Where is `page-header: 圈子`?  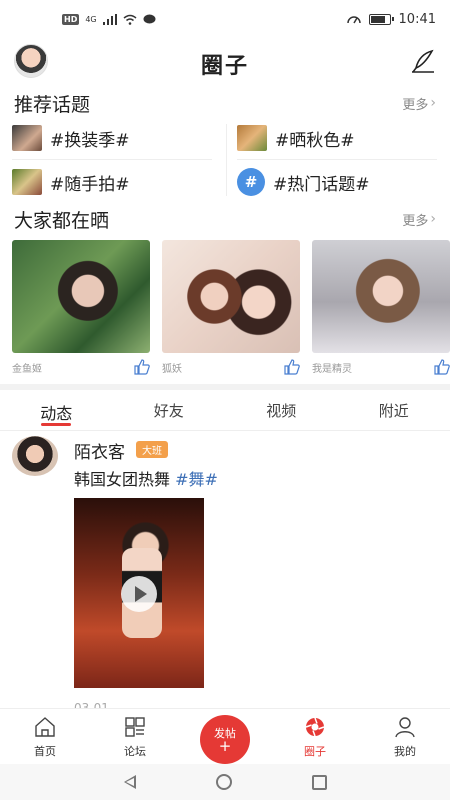 page-header: 圈子 is located at coordinates (225, 62).